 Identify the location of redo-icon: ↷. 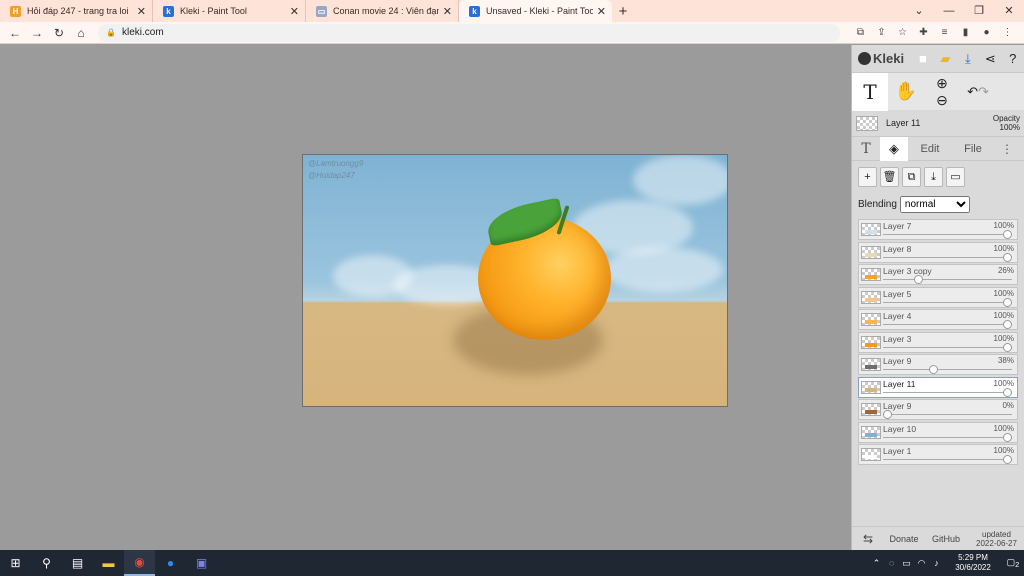
(983, 92).